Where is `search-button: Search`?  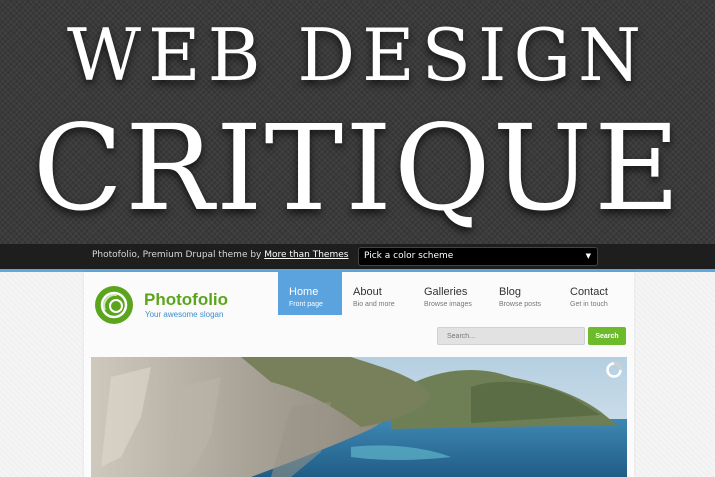 search-button: Search is located at coordinates (607, 336).